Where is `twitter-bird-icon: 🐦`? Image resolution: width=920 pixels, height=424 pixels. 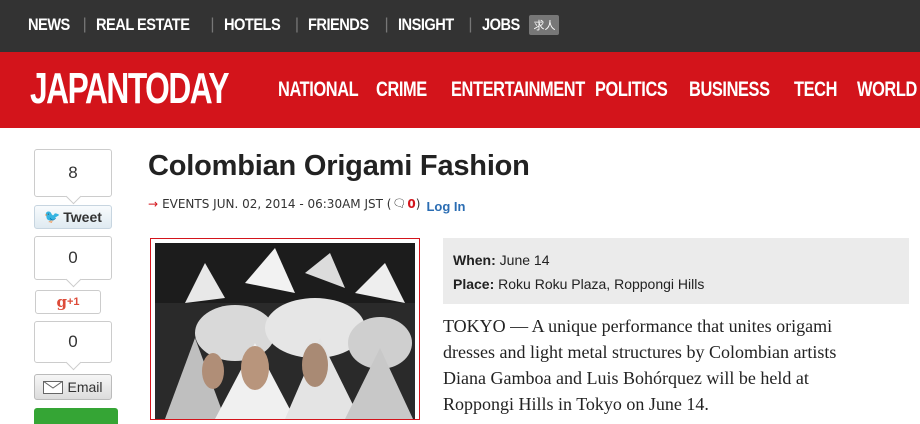
twitter-bird-icon: 🐦 is located at coordinates (52, 216).